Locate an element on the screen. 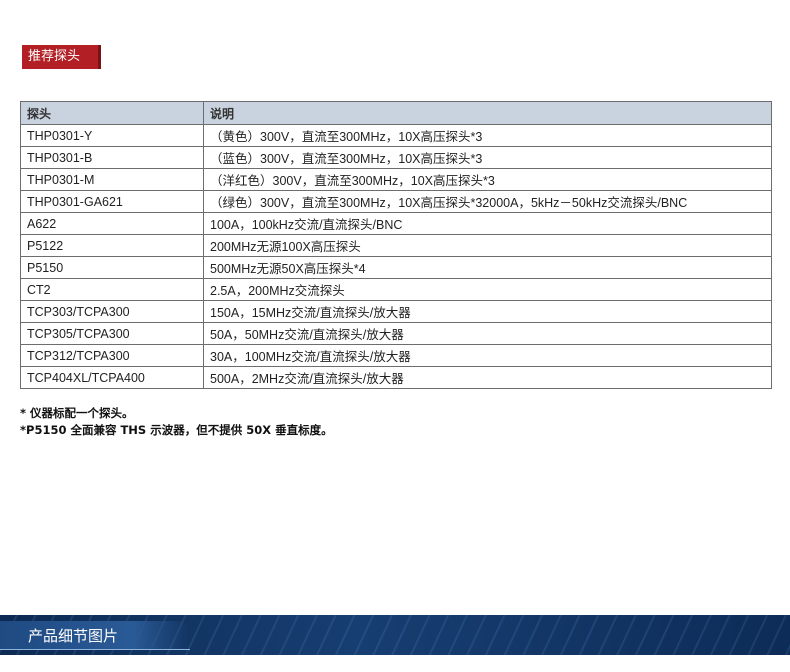 This screenshot has height=672, width=790. table-row: THP0301-Y （黄色）300V，直流至300MHz，10X高压探头*3 is located at coordinates (396, 135).